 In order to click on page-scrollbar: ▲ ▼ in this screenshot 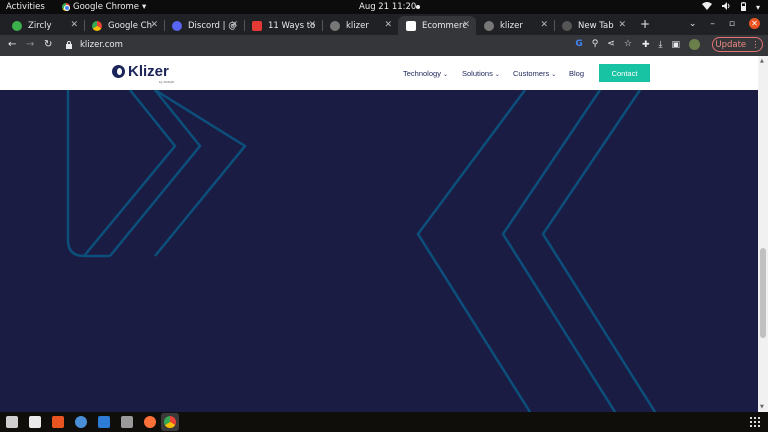, I will do `click(763, 234)`.